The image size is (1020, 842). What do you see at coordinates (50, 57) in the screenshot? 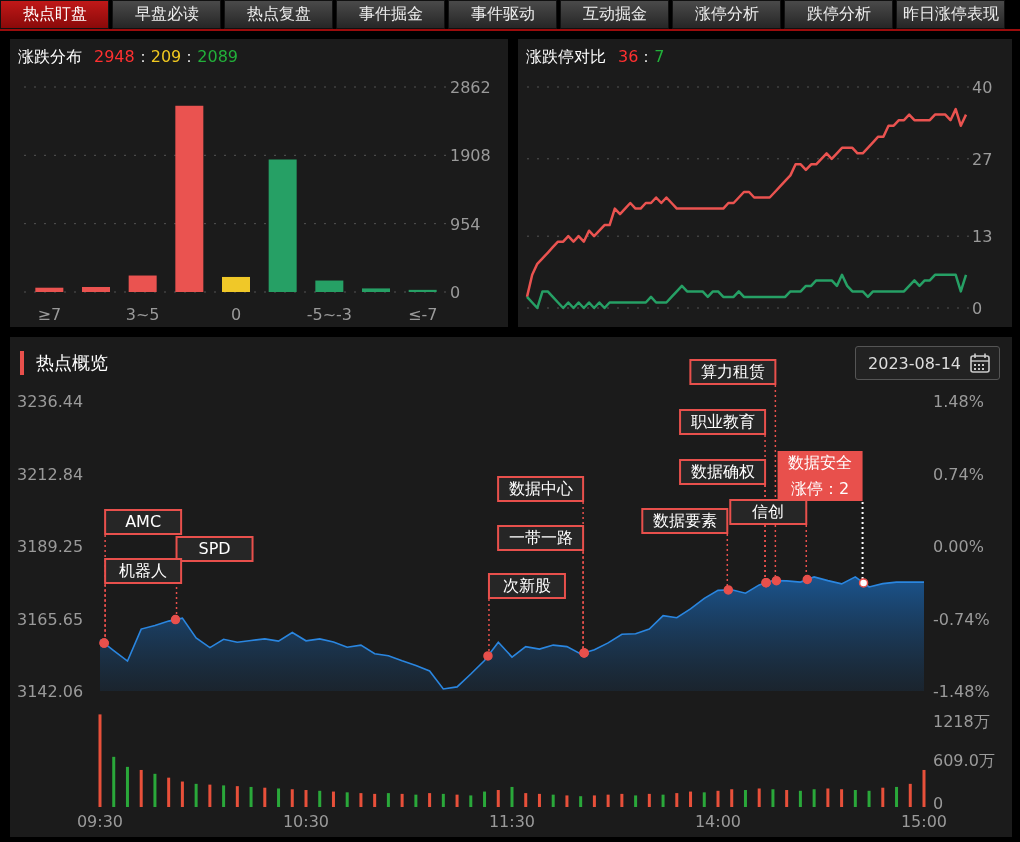
I see `panel-title: 涨跌分布` at bounding box center [50, 57].